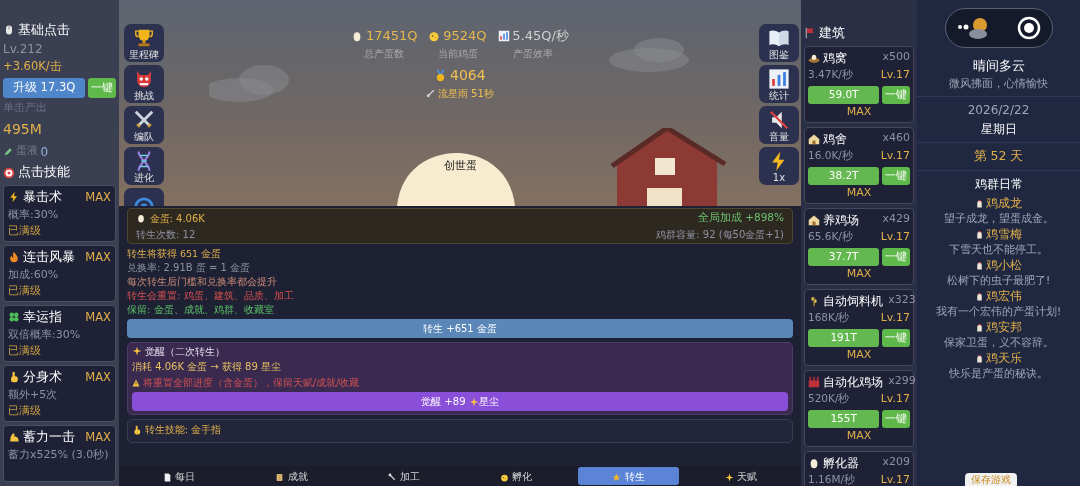 Image resolution: width=1080 pixels, height=486 pixels. Describe the element at coordinates (998, 83) in the screenshot. I see `weather-subtitle: 微风拂面，心情愉快` at that location.